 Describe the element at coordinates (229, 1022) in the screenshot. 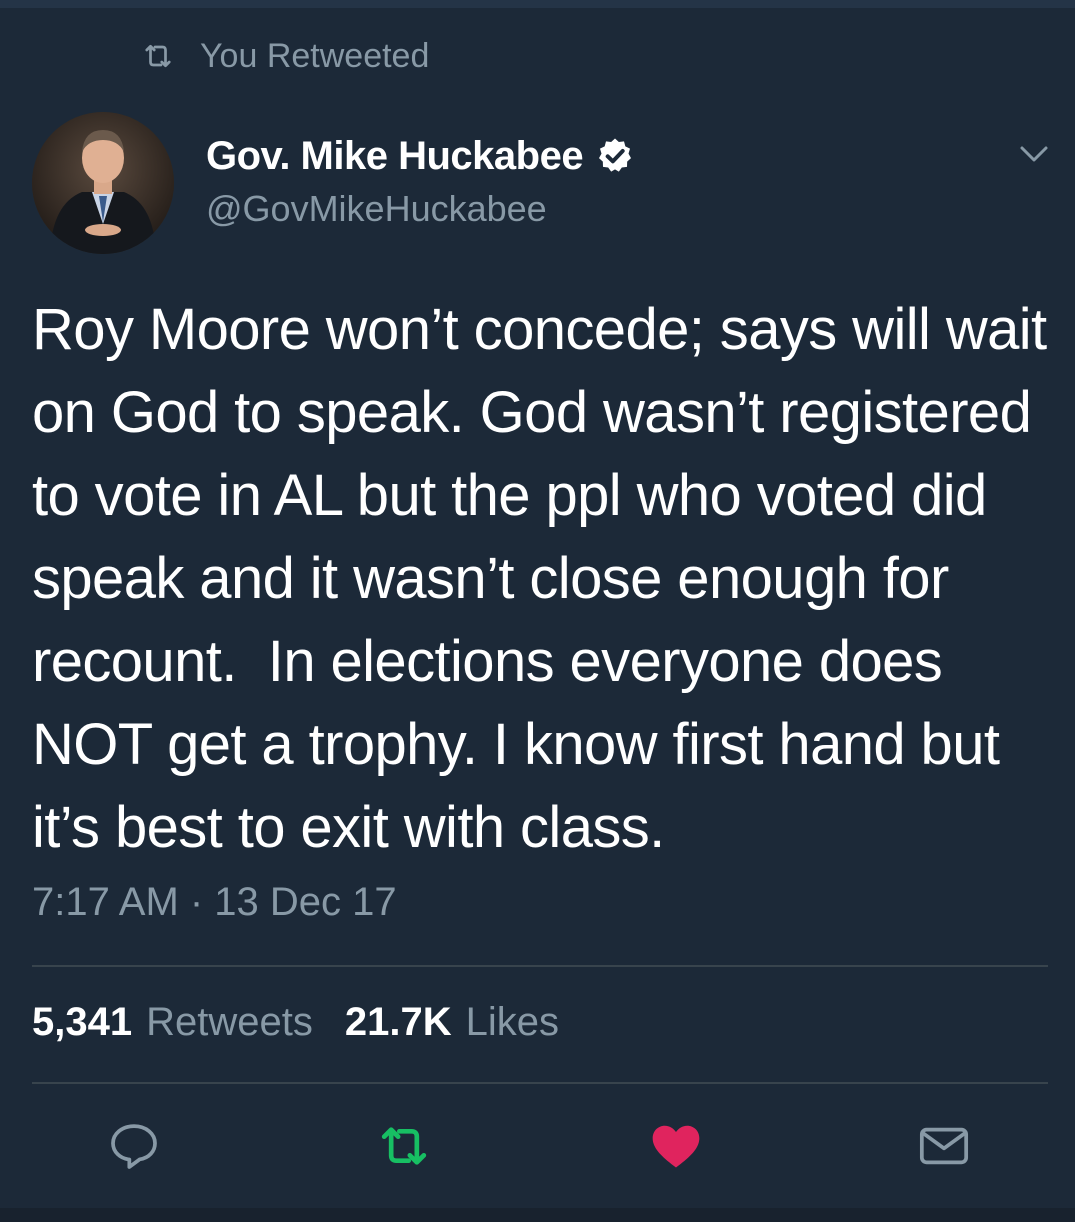

I see `retweets-label: Retweets` at that location.